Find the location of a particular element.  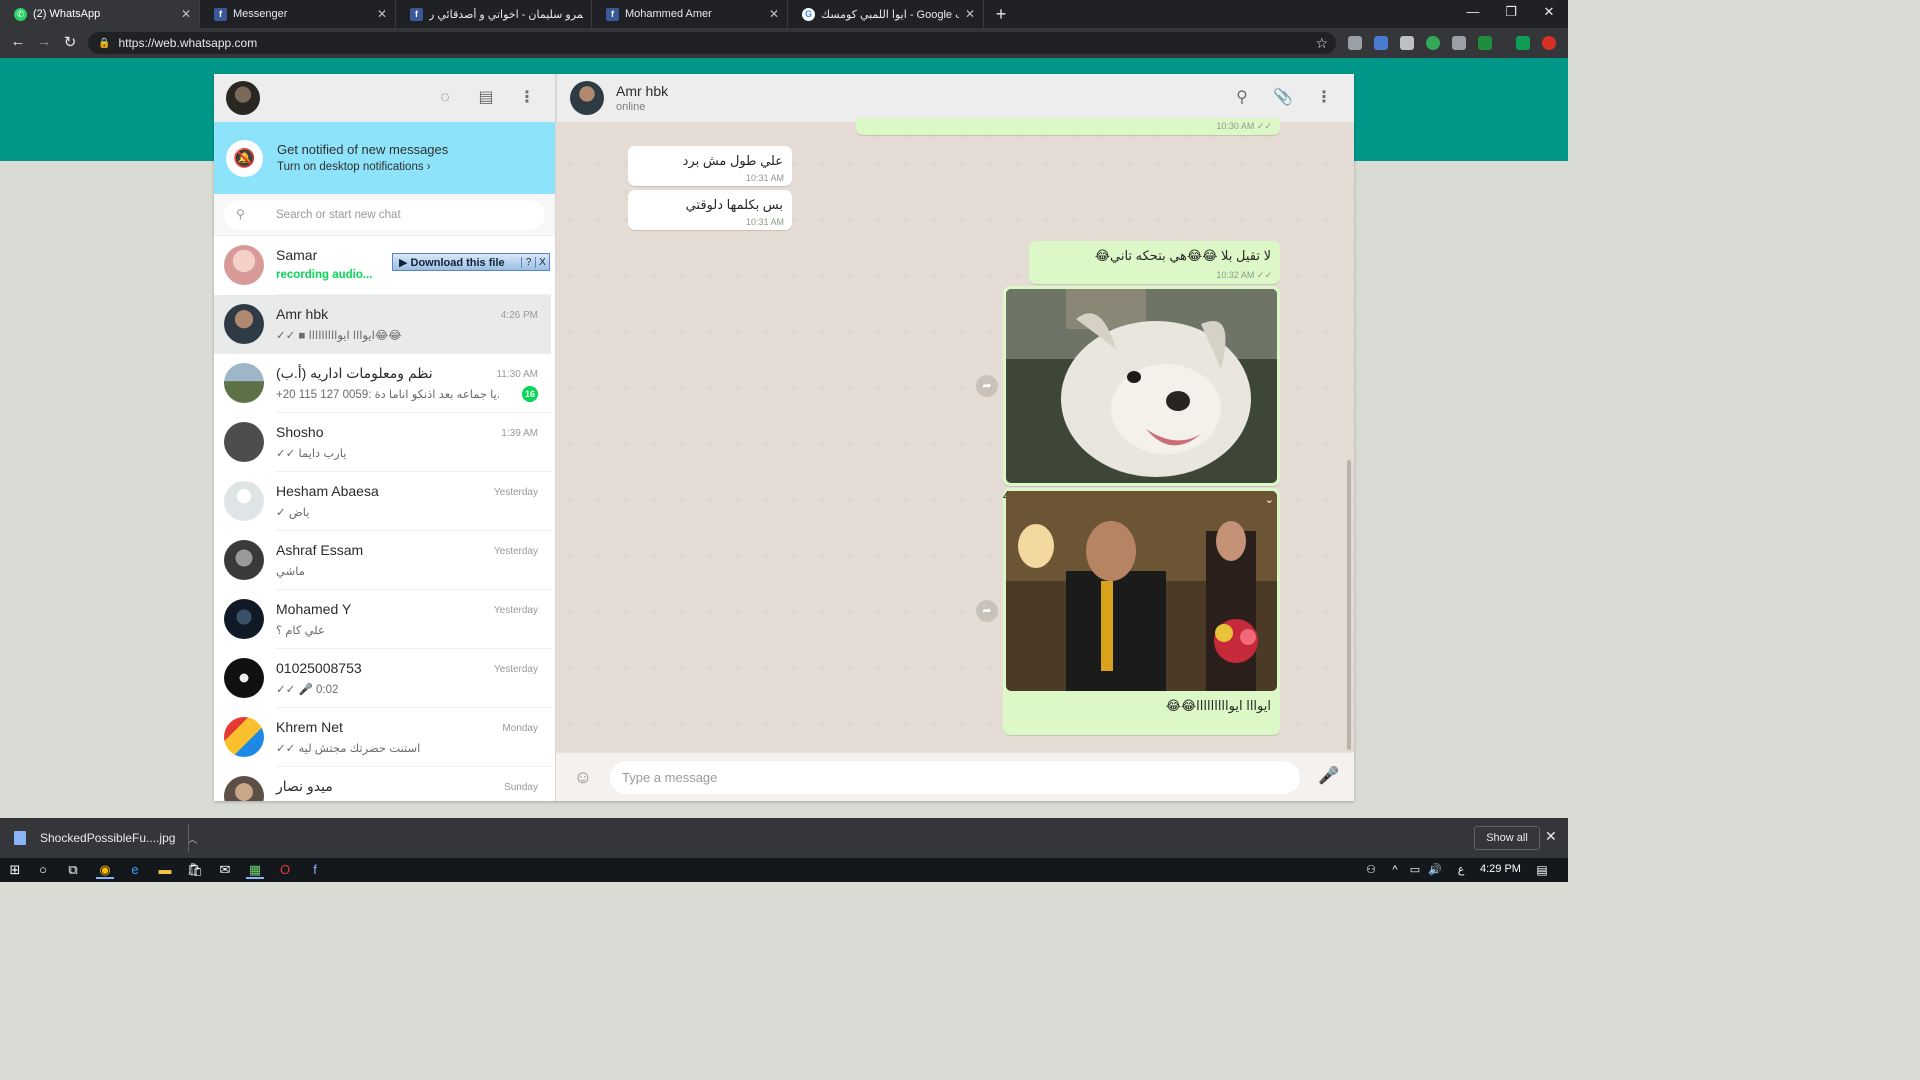

image-message-dog: 11:05 AM ✓✓ is located at coordinates (1141, 386).